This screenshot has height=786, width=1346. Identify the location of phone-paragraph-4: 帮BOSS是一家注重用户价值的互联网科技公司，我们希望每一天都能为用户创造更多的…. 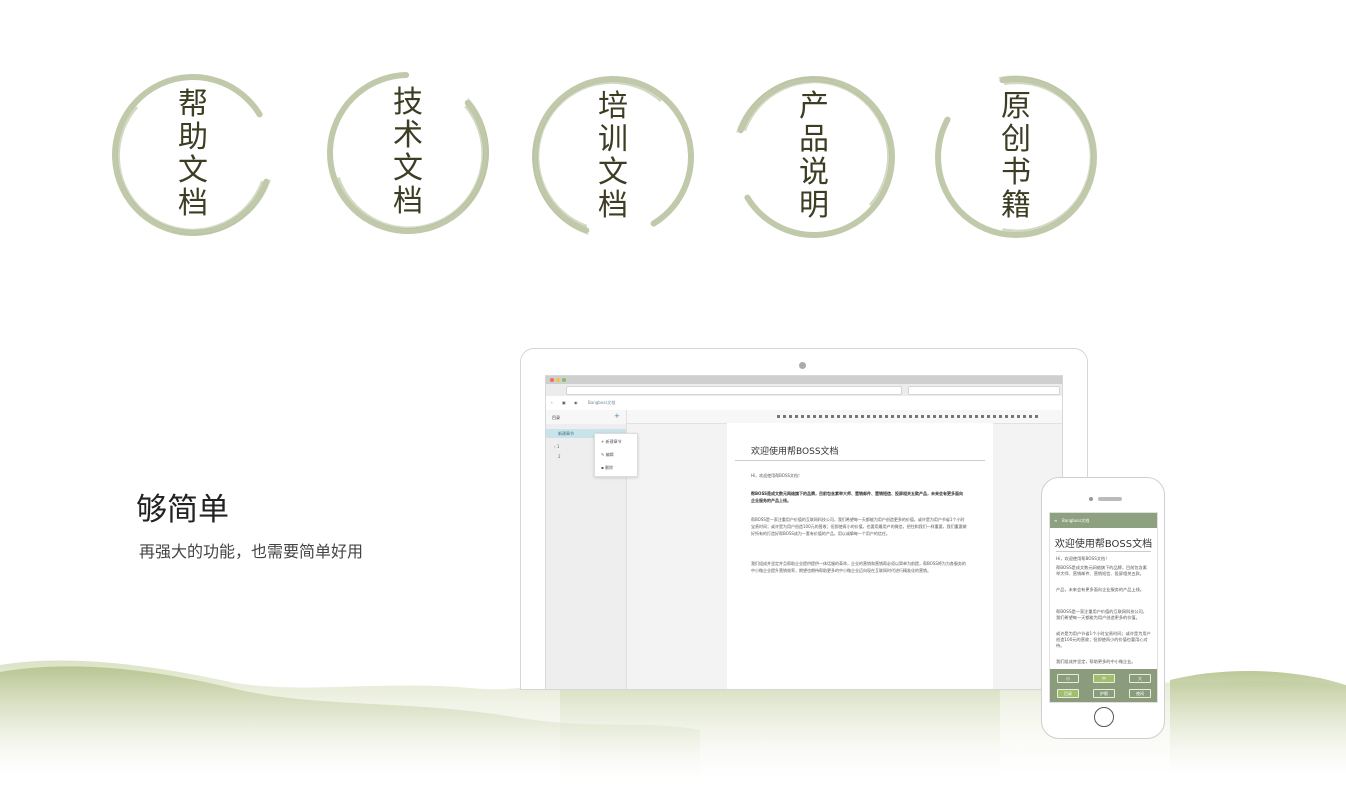
(1101, 614).